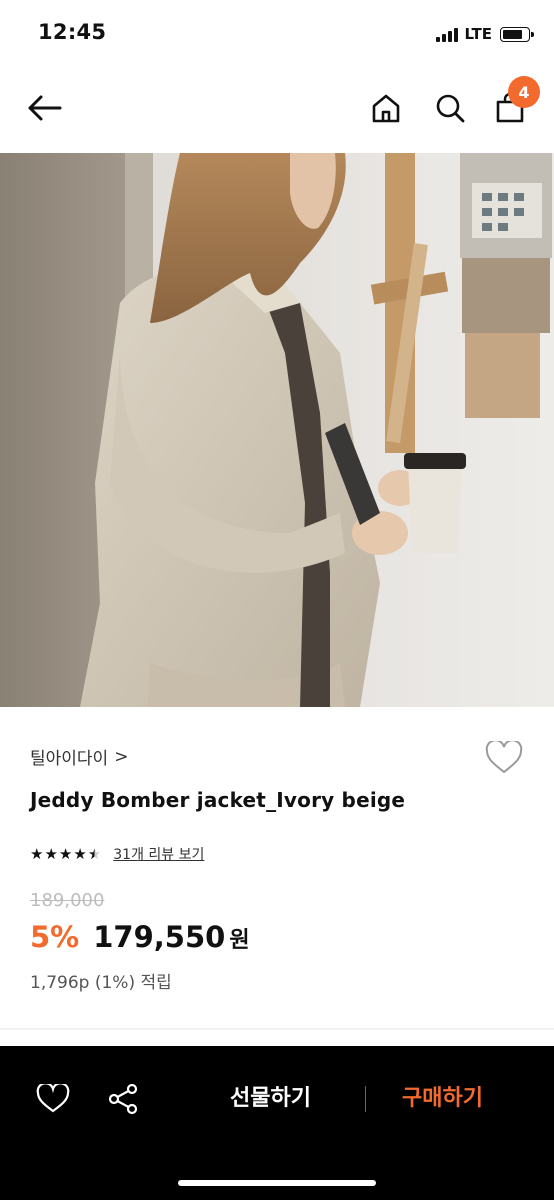 The image size is (554, 1200). I want to click on cart-count-badge: 4, so click(524, 92).